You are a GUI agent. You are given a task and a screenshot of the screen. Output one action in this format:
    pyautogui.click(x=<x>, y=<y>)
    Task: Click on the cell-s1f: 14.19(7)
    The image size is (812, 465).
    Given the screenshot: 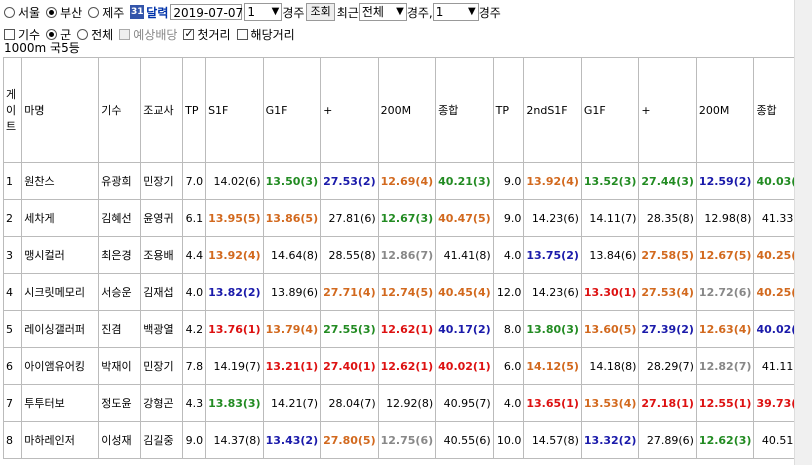 What is the action you would take?
    pyautogui.click(x=234, y=366)
    